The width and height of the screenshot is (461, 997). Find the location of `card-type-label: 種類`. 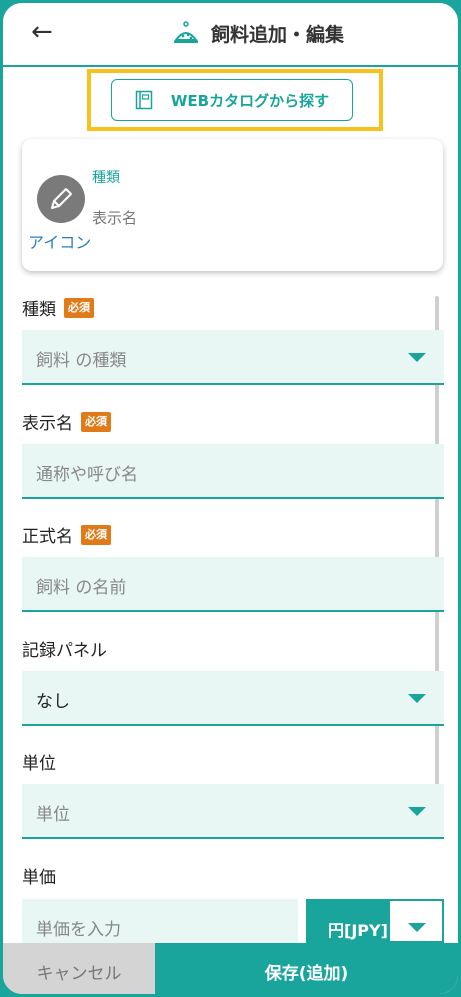

card-type-label: 種類 is located at coordinates (106, 178).